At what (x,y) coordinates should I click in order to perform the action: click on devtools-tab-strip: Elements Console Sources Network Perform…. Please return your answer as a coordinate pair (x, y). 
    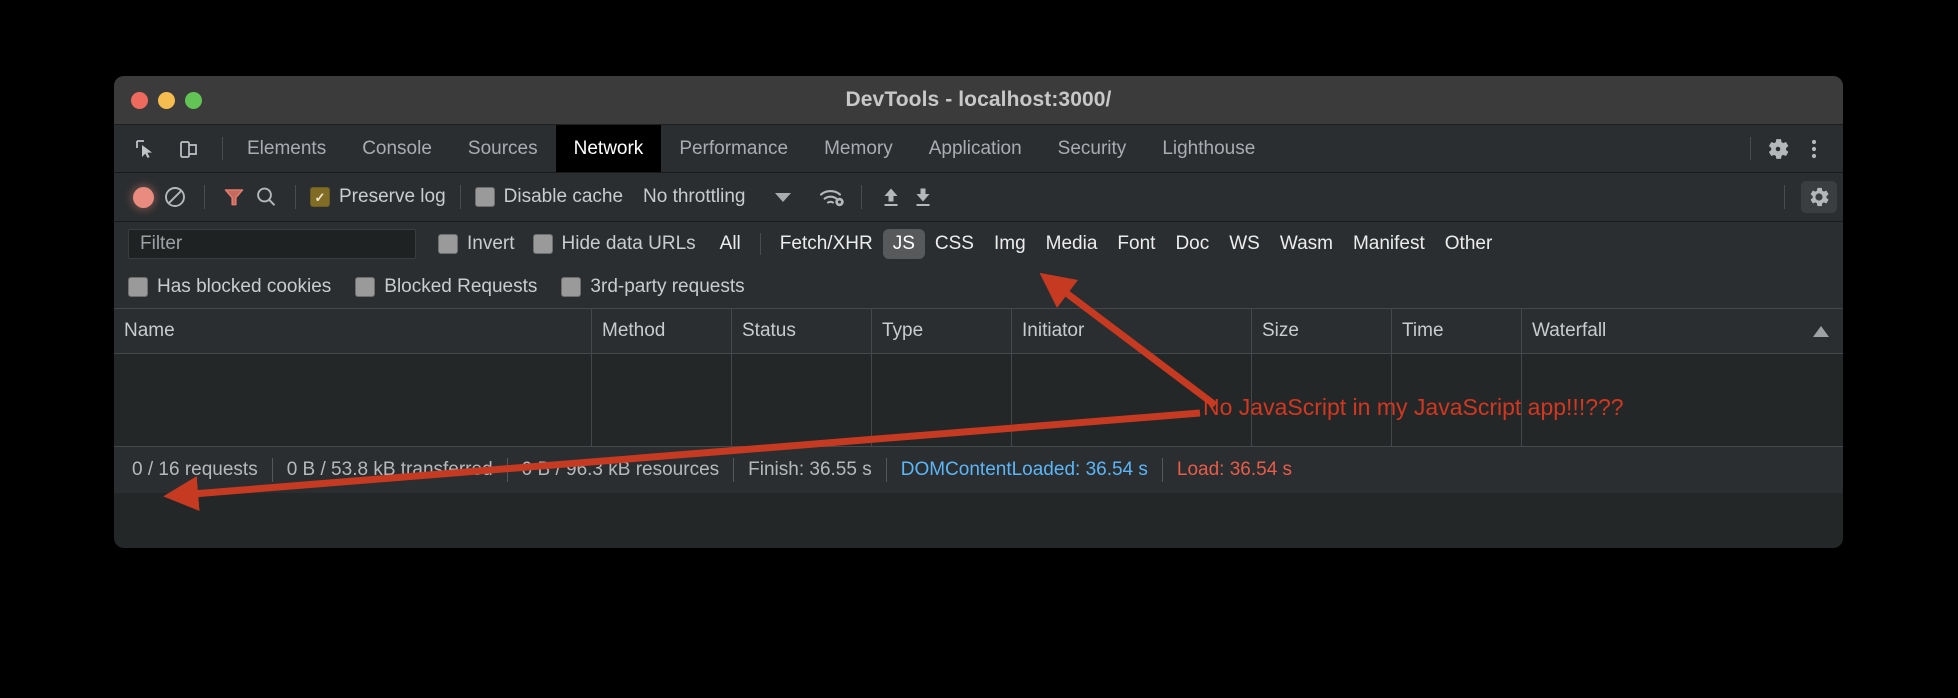
    Looking at the image, I should click on (978, 149).